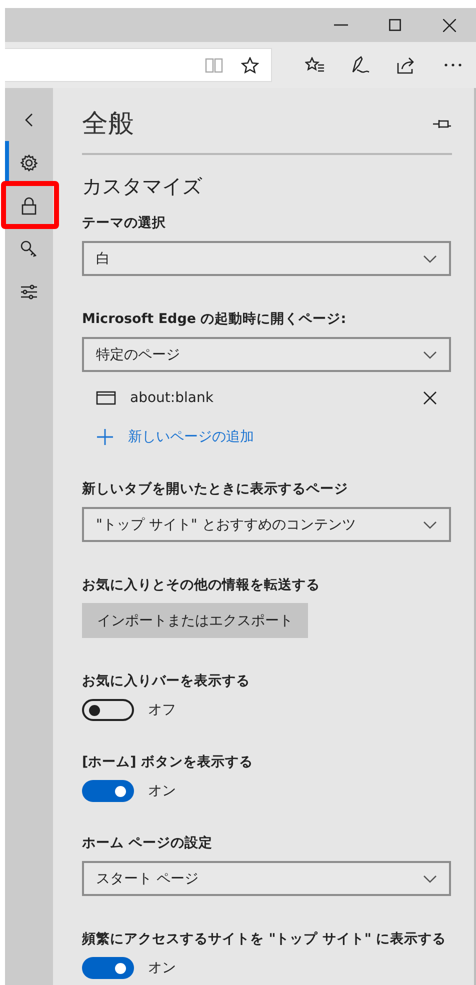  What do you see at coordinates (266, 258) in the screenshot?
I see `dropdown: 白` at bounding box center [266, 258].